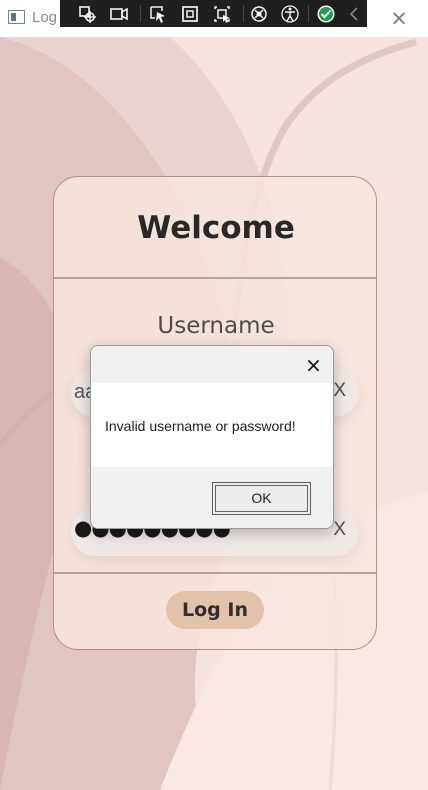 Image resolution: width=428 pixels, height=790 pixels. Describe the element at coordinates (339, 530) in the screenshot. I see `clear-password-button: X` at that location.